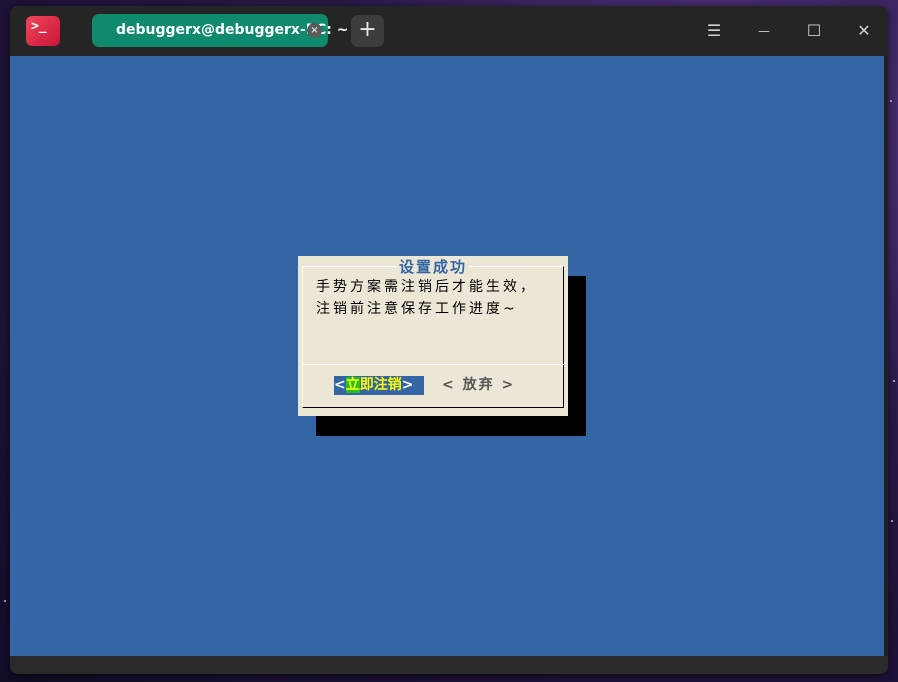 This screenshot has width=898, height=682. Describe the element at coordinates (426, 287) in the screenshot. I see `dialog-message-line: 手势方案需注销后才能生效，` at that location.